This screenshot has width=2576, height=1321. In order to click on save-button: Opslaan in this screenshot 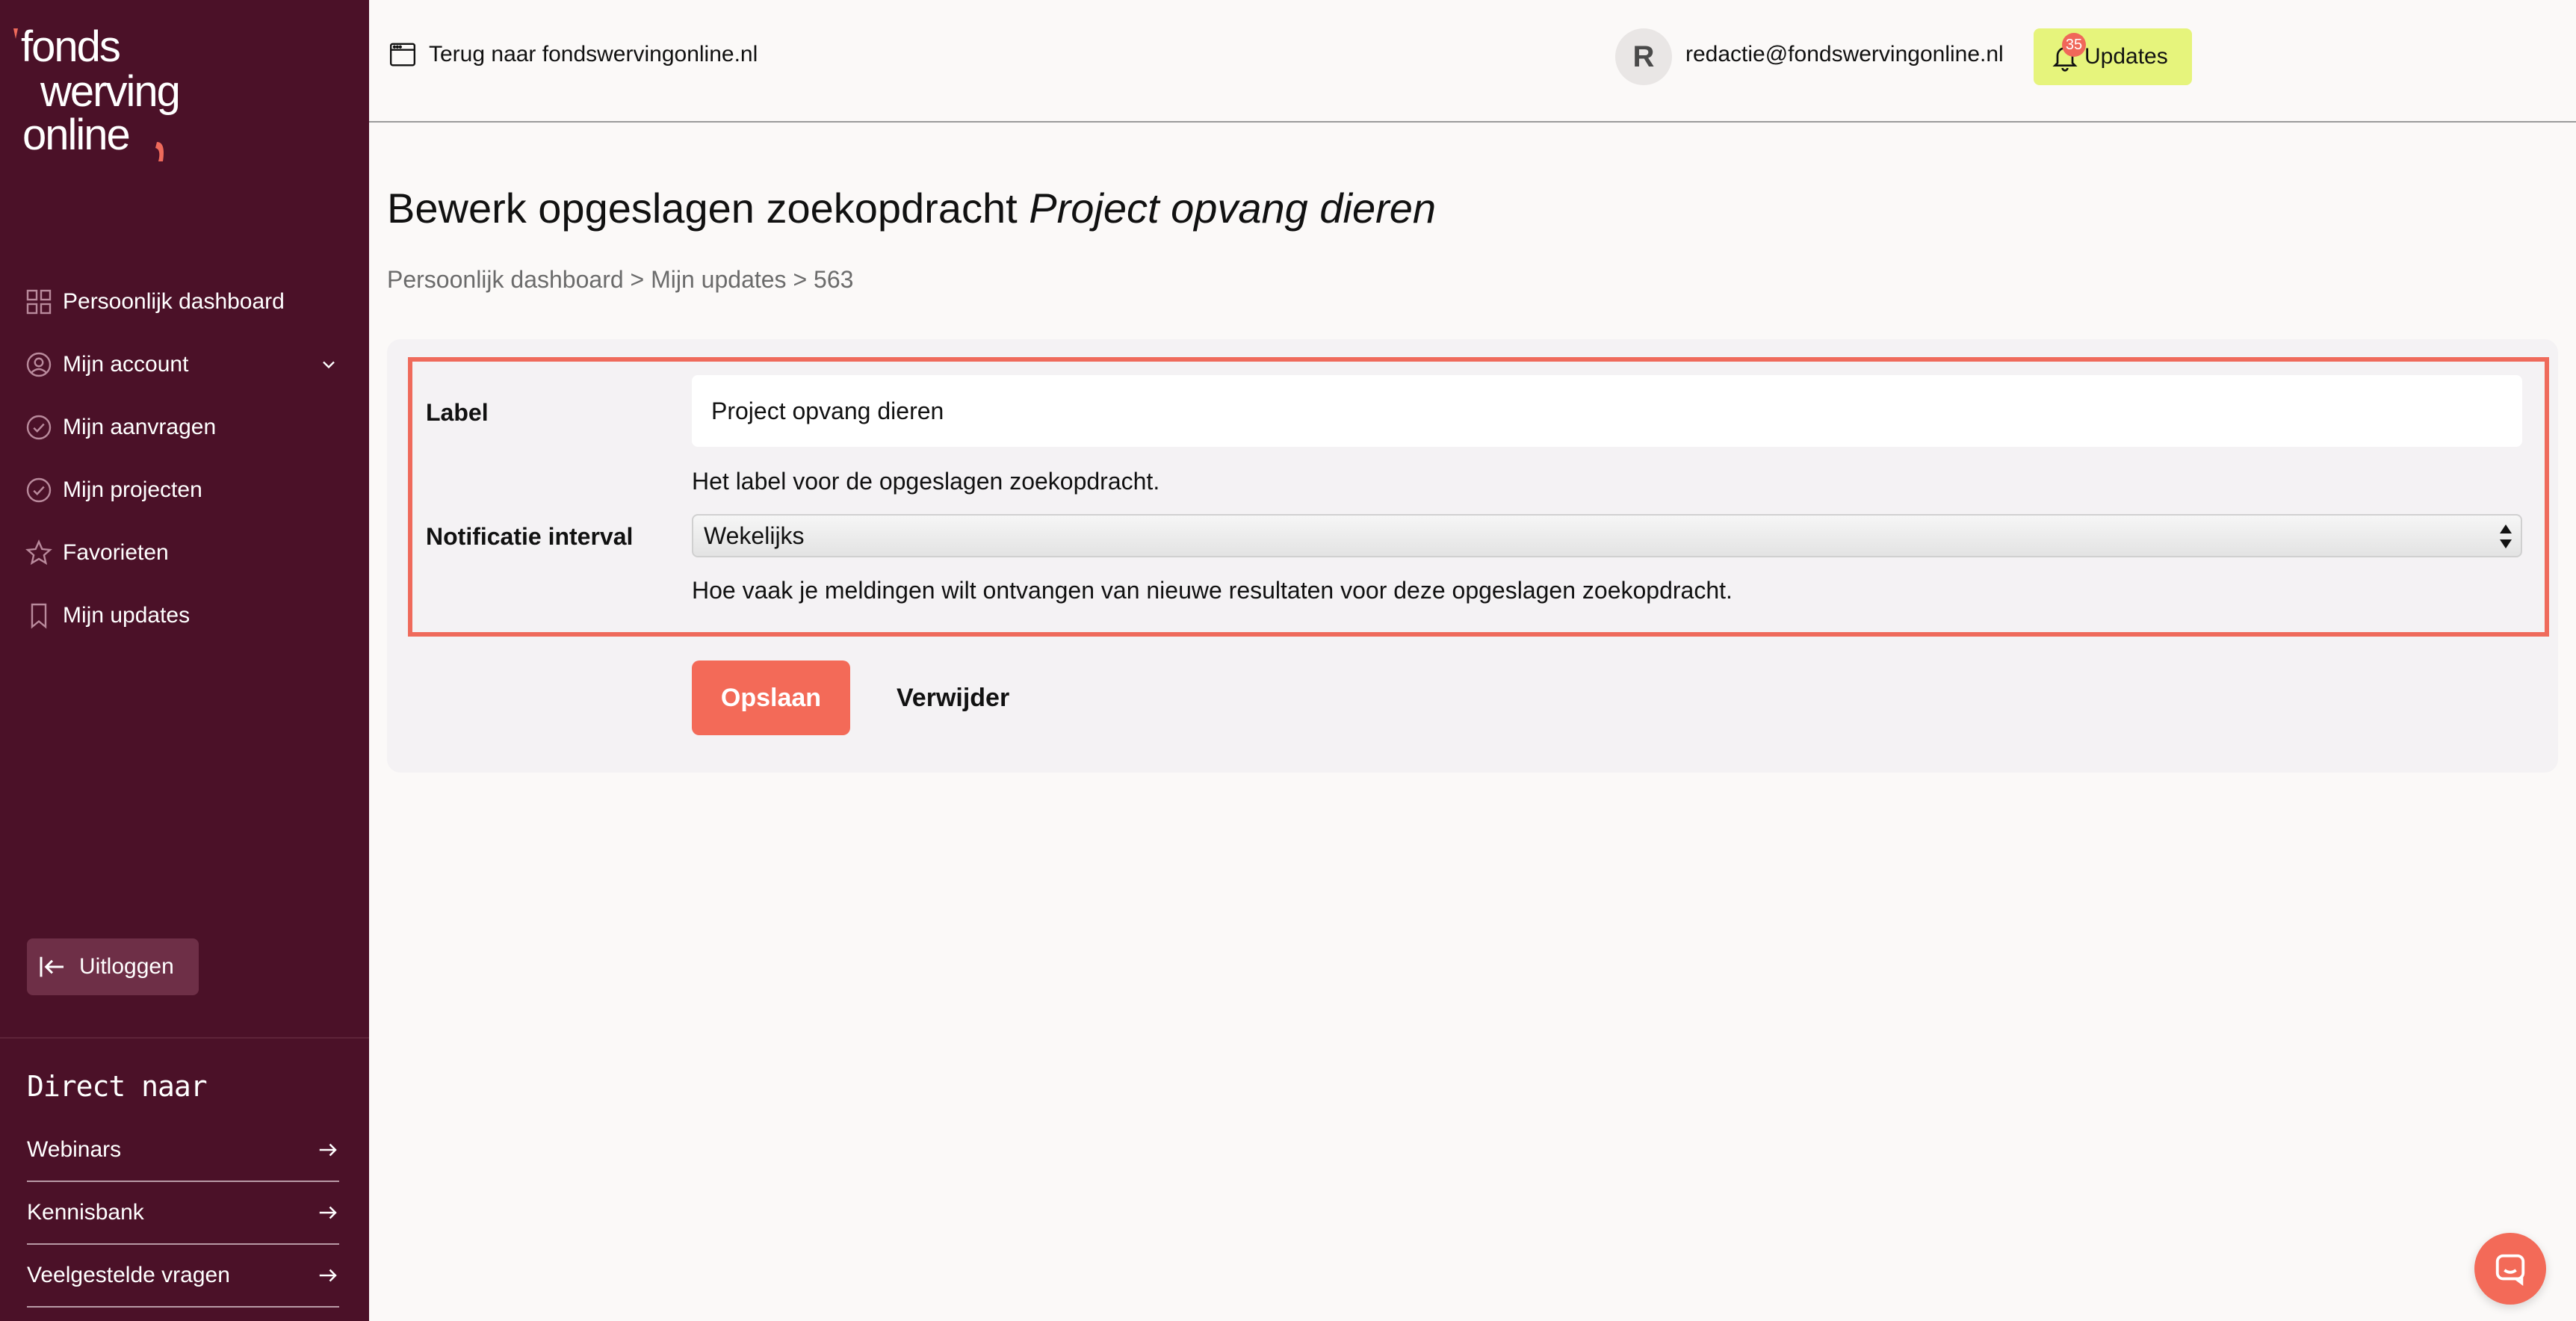, I will do `click(771, 697)`.